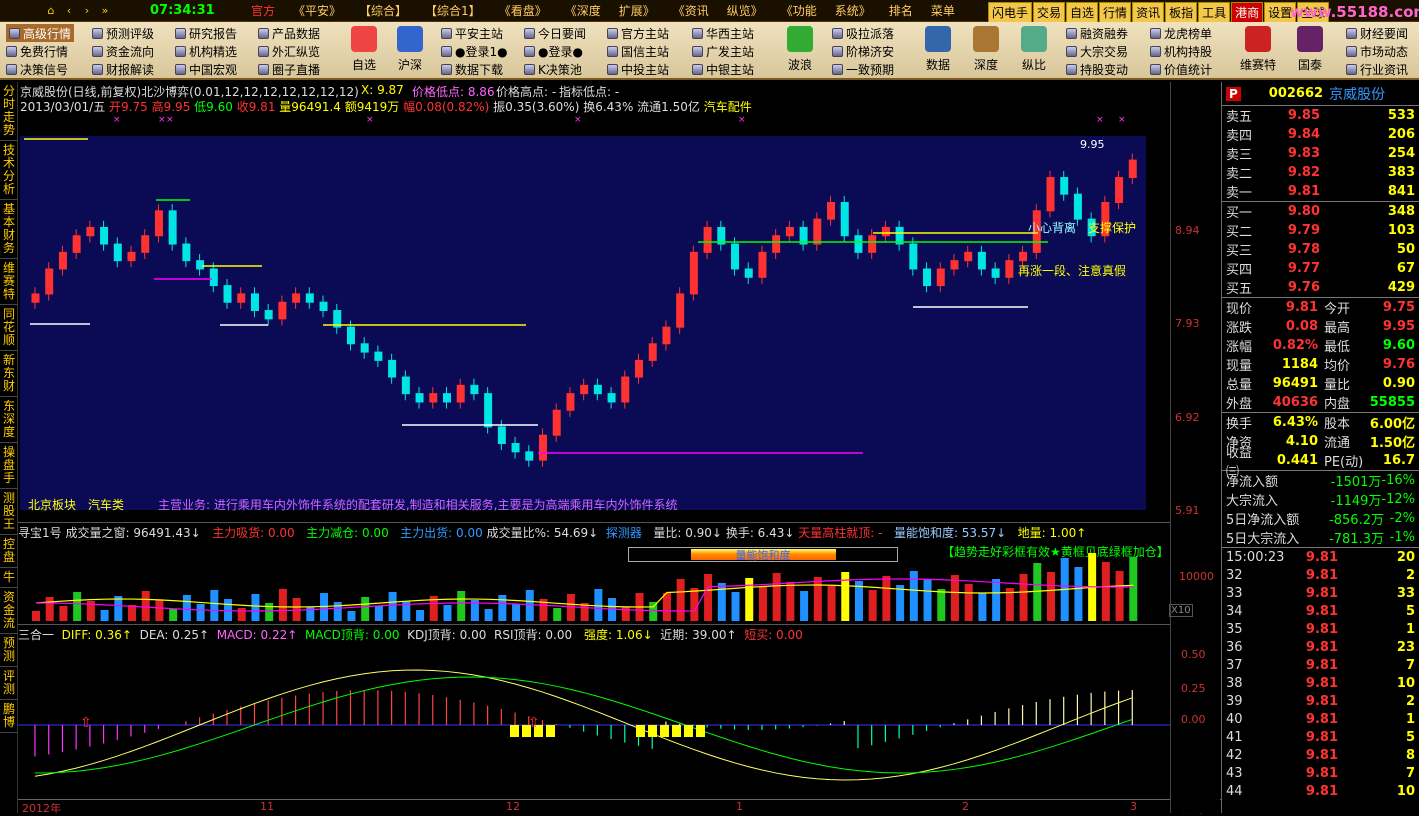 The width and height of the screenshot is (1419, 816). What do you see at coordinates (263, 10) in the screenshot?
I see `menu-item-0: 官方` at bounding box center [263, 10].